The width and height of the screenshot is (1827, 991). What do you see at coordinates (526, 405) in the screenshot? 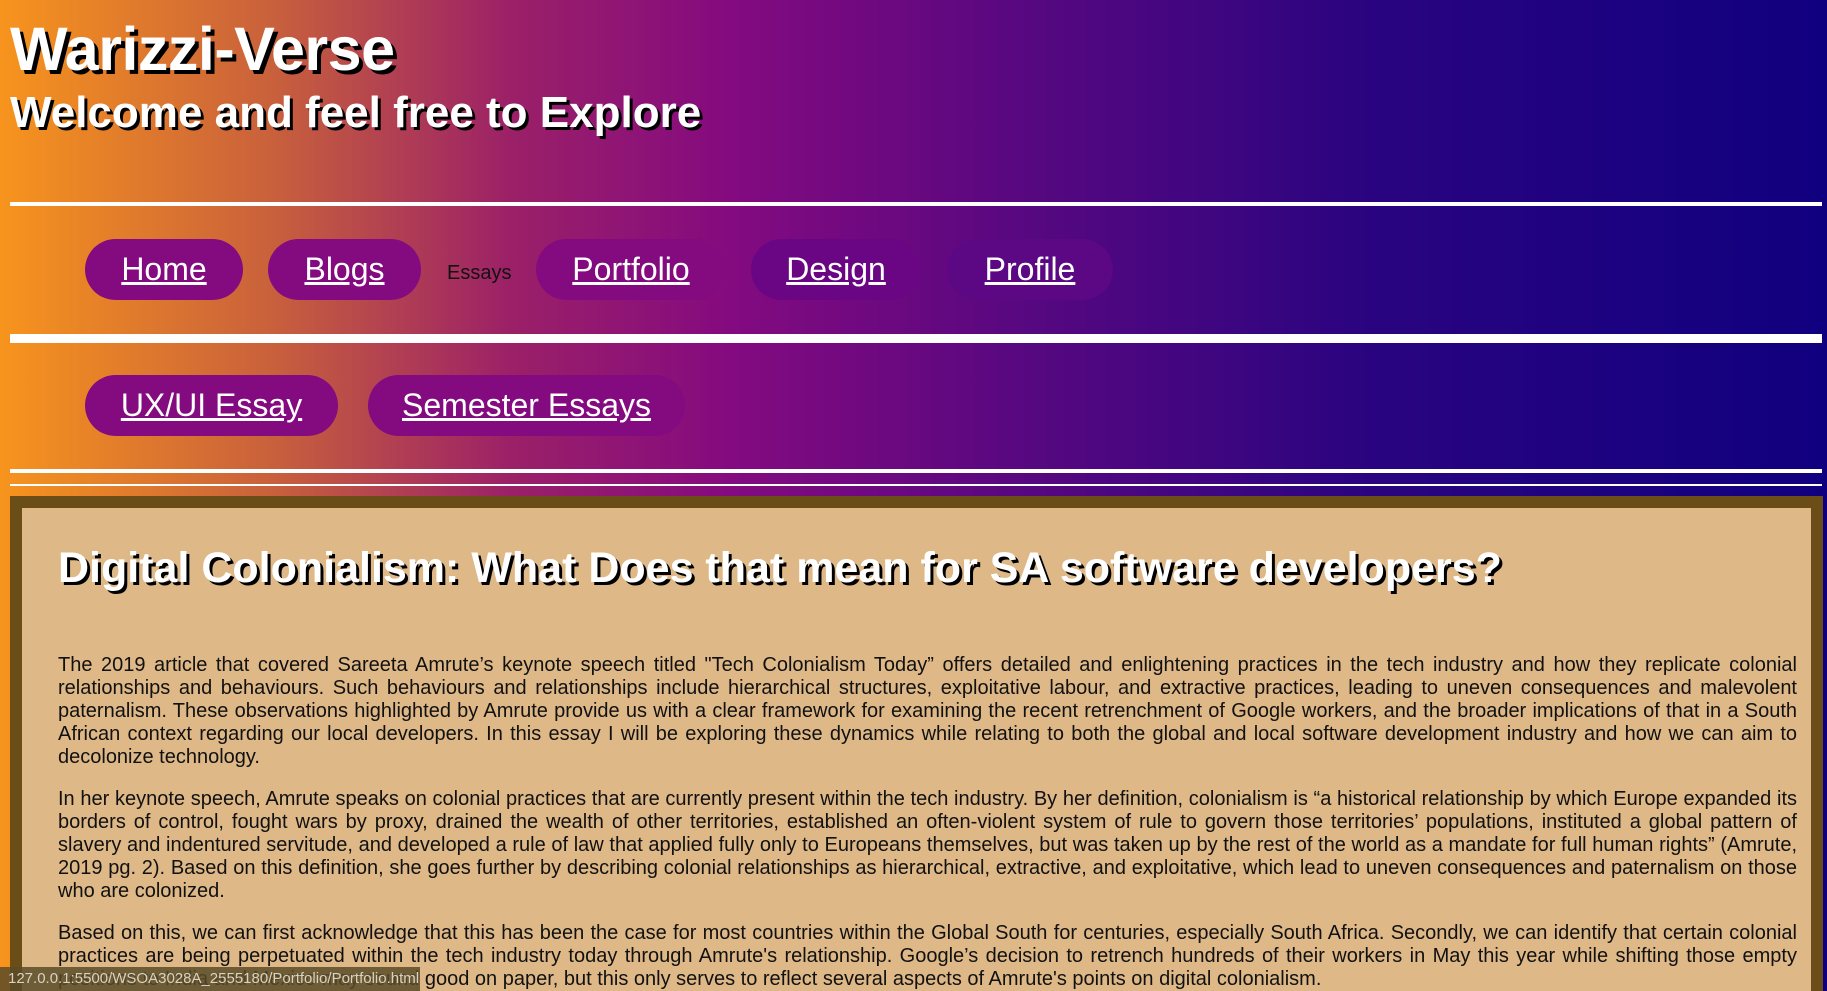
I see `subnav-semester-essays-link: Semester Essays` at bounding box center [526, 405].